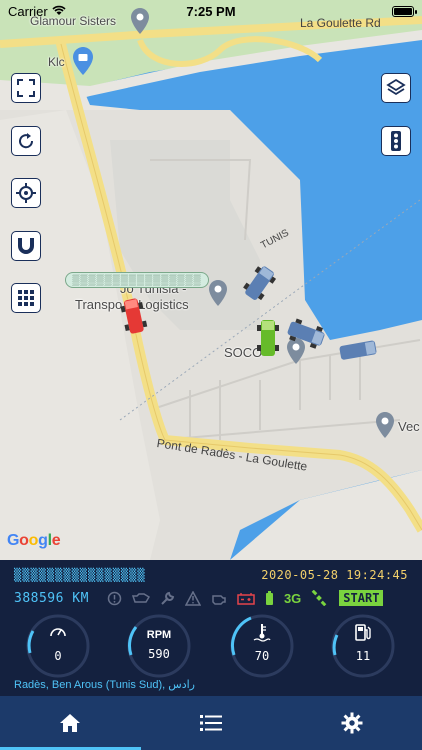  Describe the element at coordinates (58, 656) in the screenshot. I see `speed-value: 0` at that location.